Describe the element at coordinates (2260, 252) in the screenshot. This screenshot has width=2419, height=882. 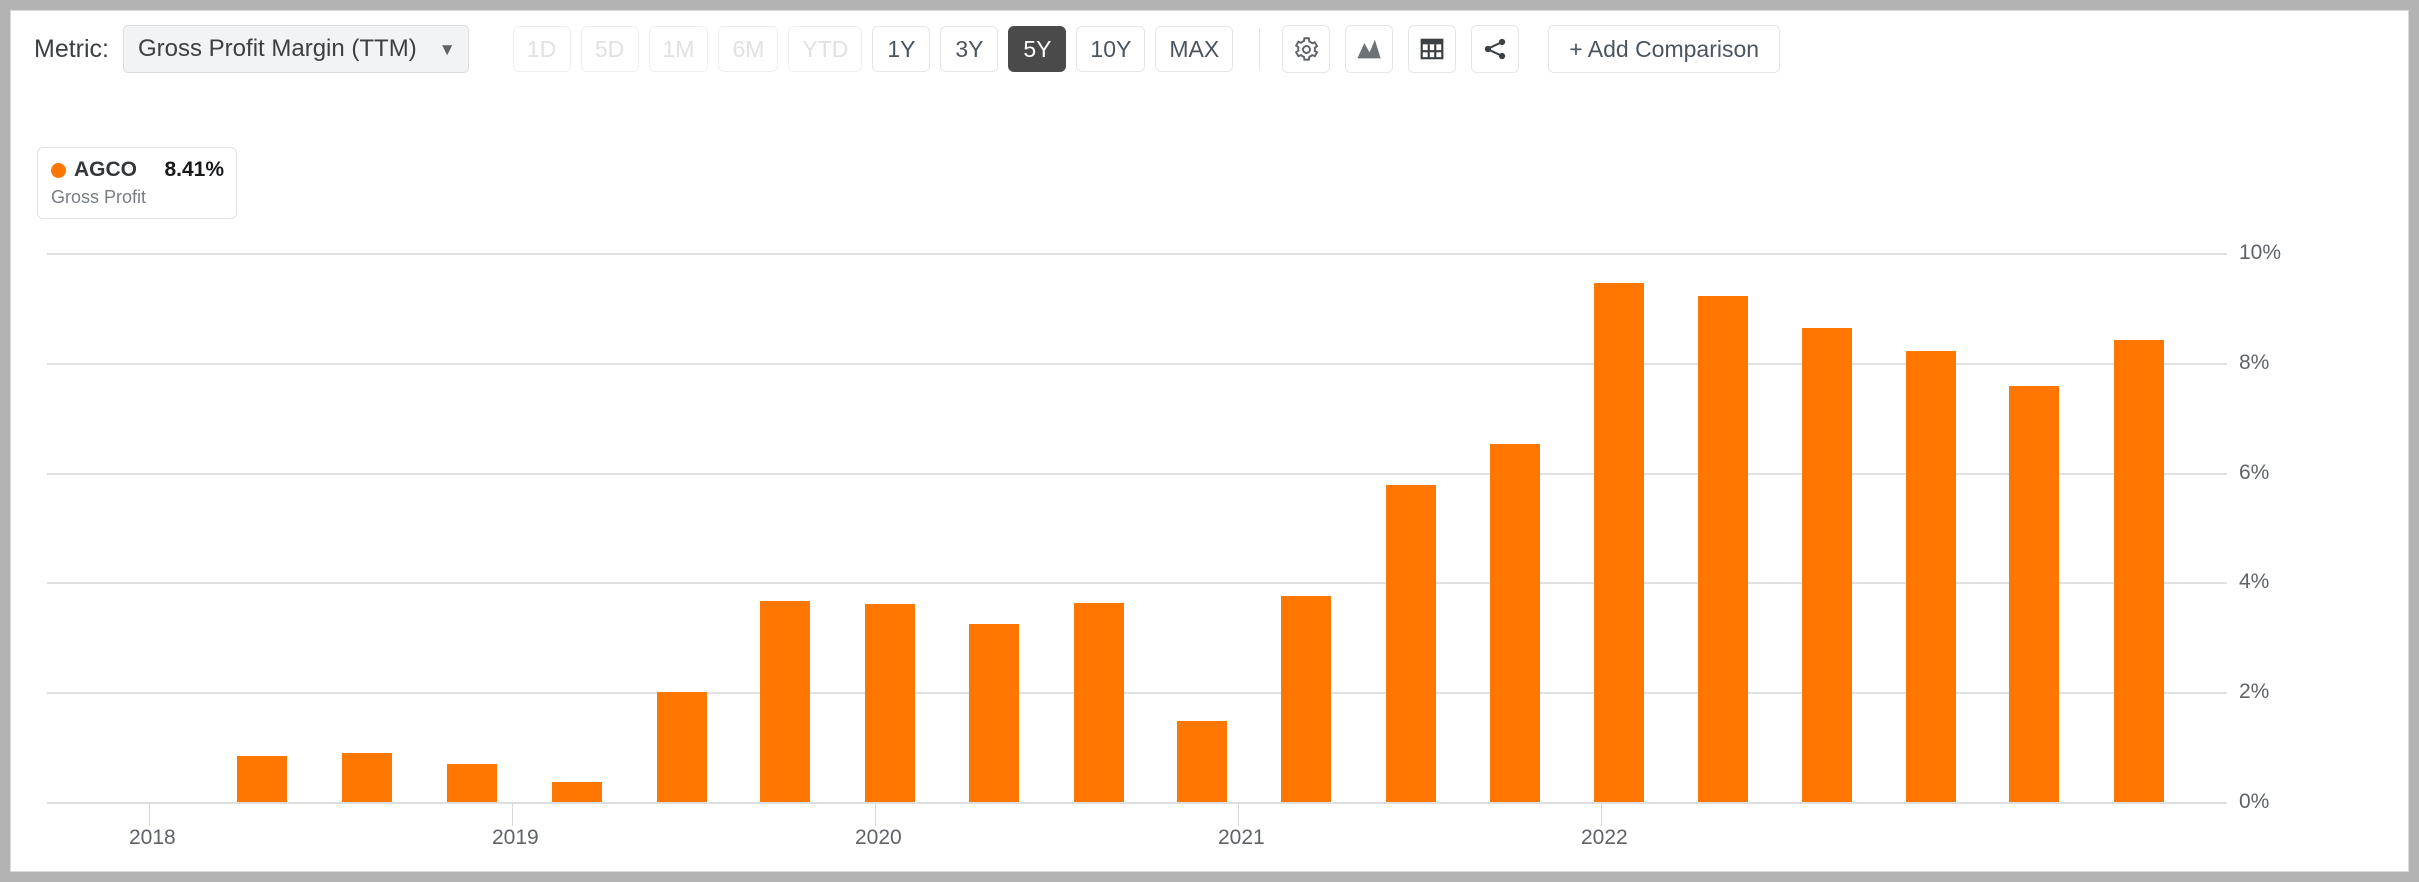
I see `y-axis-tick-label: 10%` at that location.